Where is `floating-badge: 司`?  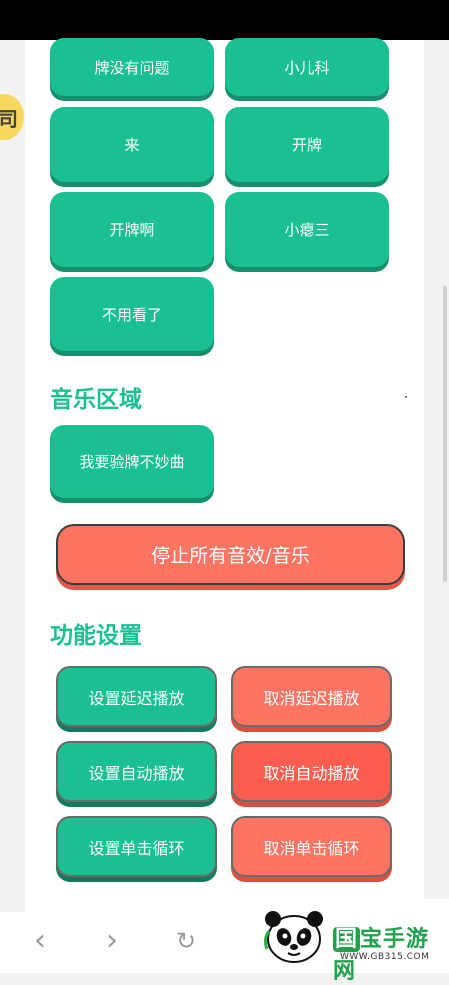
floating-badge: 司 is located at coordinates (12, 117).